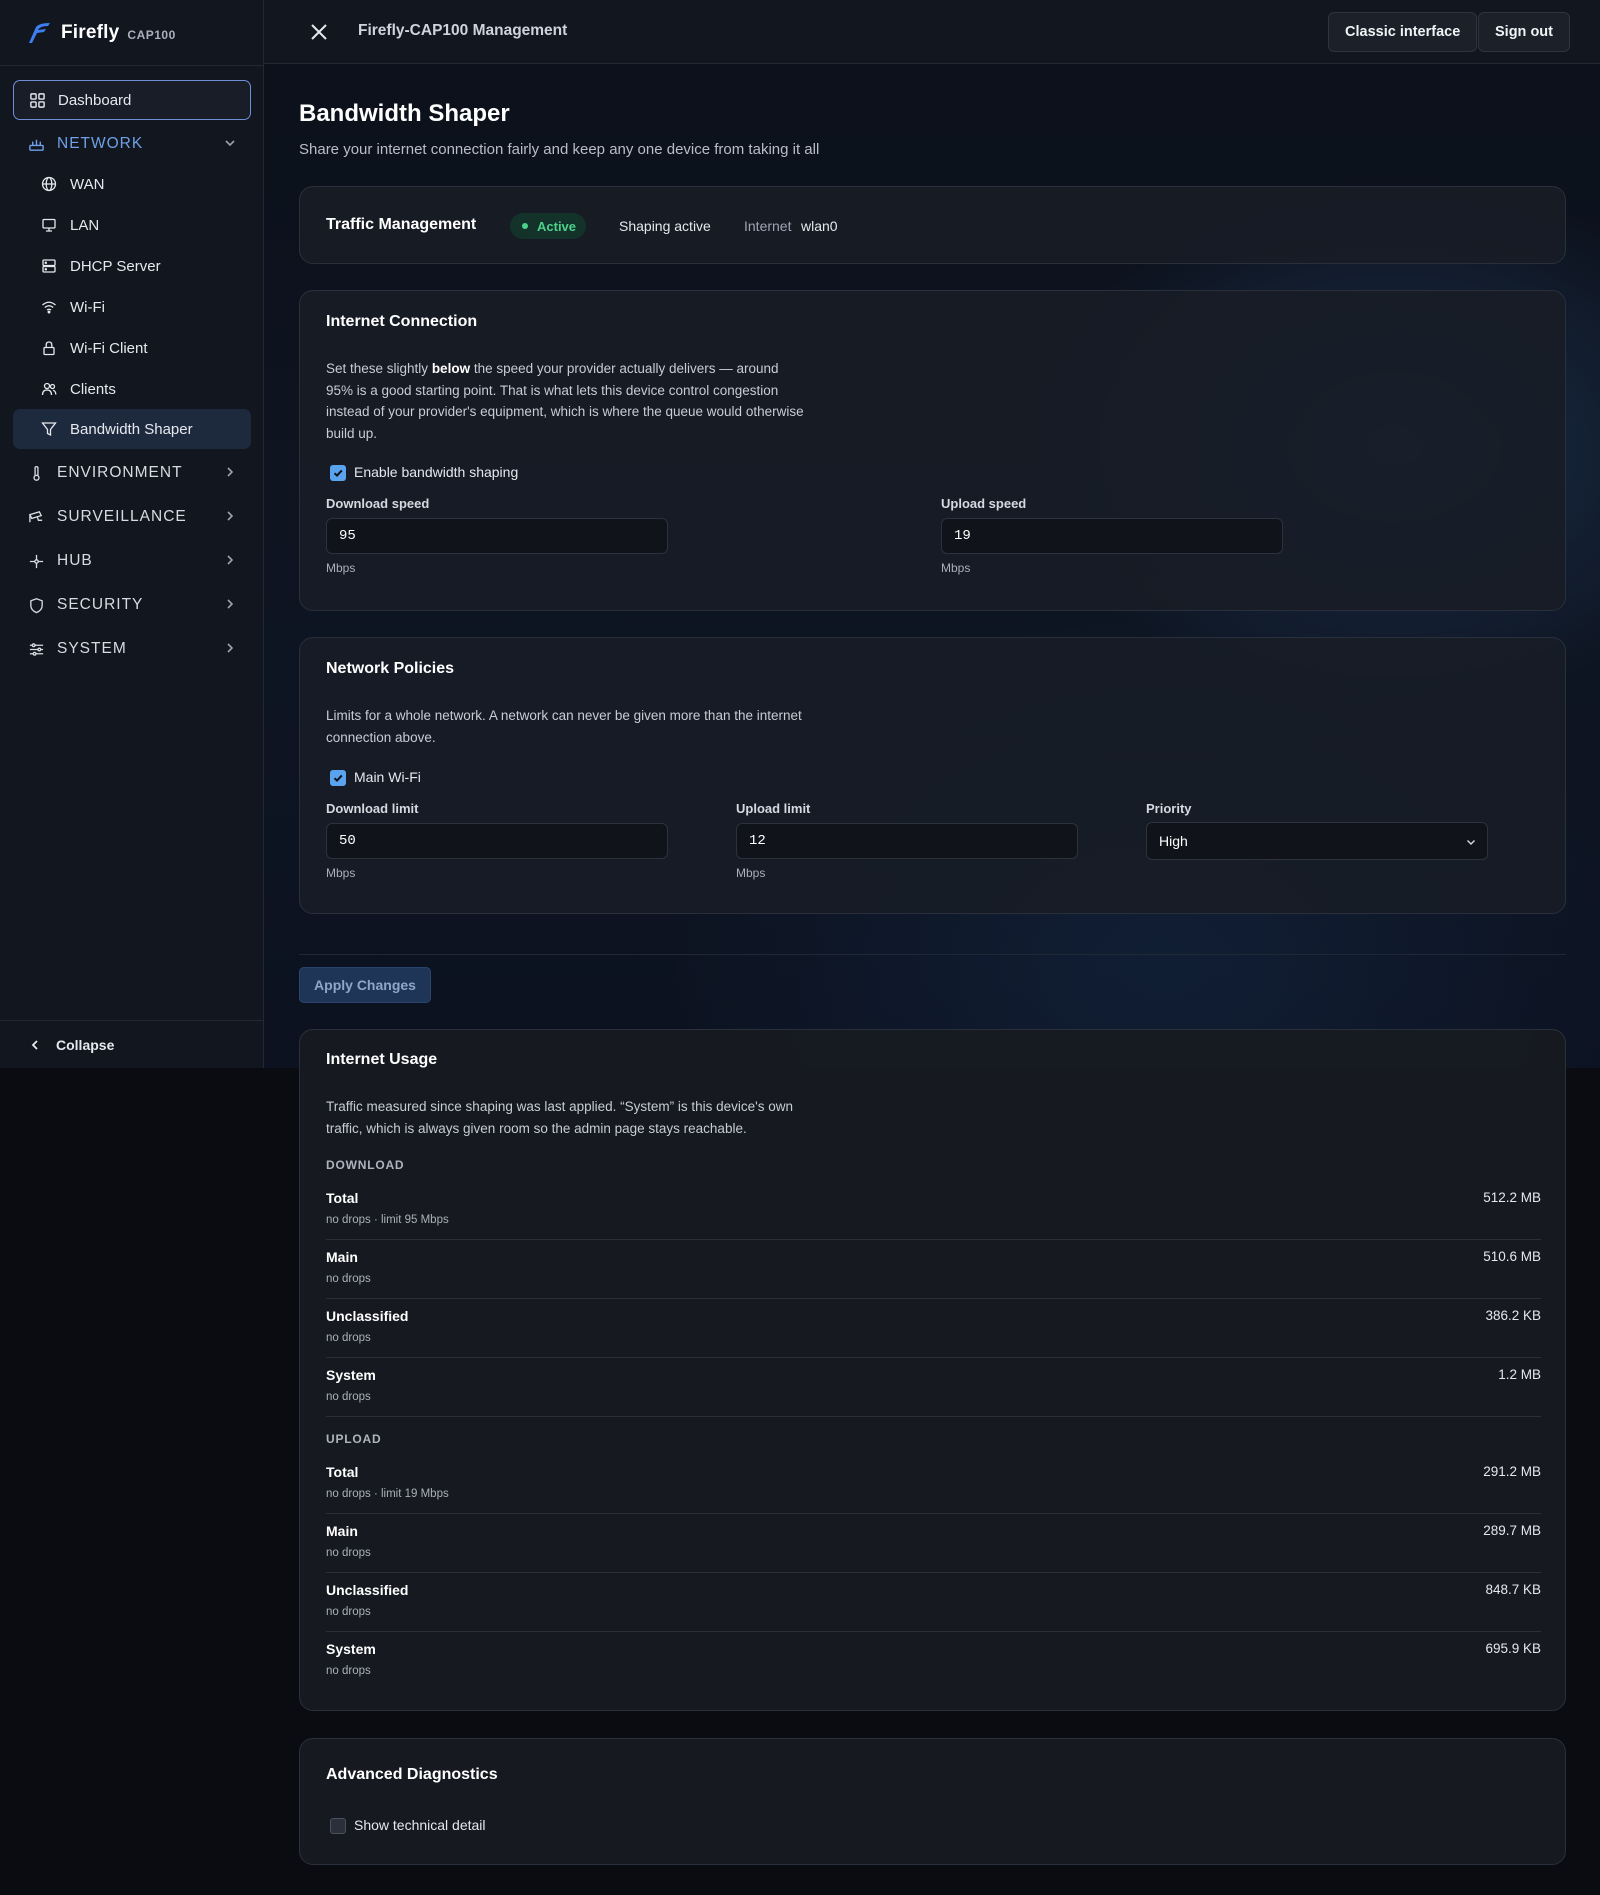 The width and height of the screenshot is (1600, 1895). What do you see at coordinates (354, 1439) in the screenshot?
I see `upload-section-header: UPLOAD` at bounding box center [354, 1439].